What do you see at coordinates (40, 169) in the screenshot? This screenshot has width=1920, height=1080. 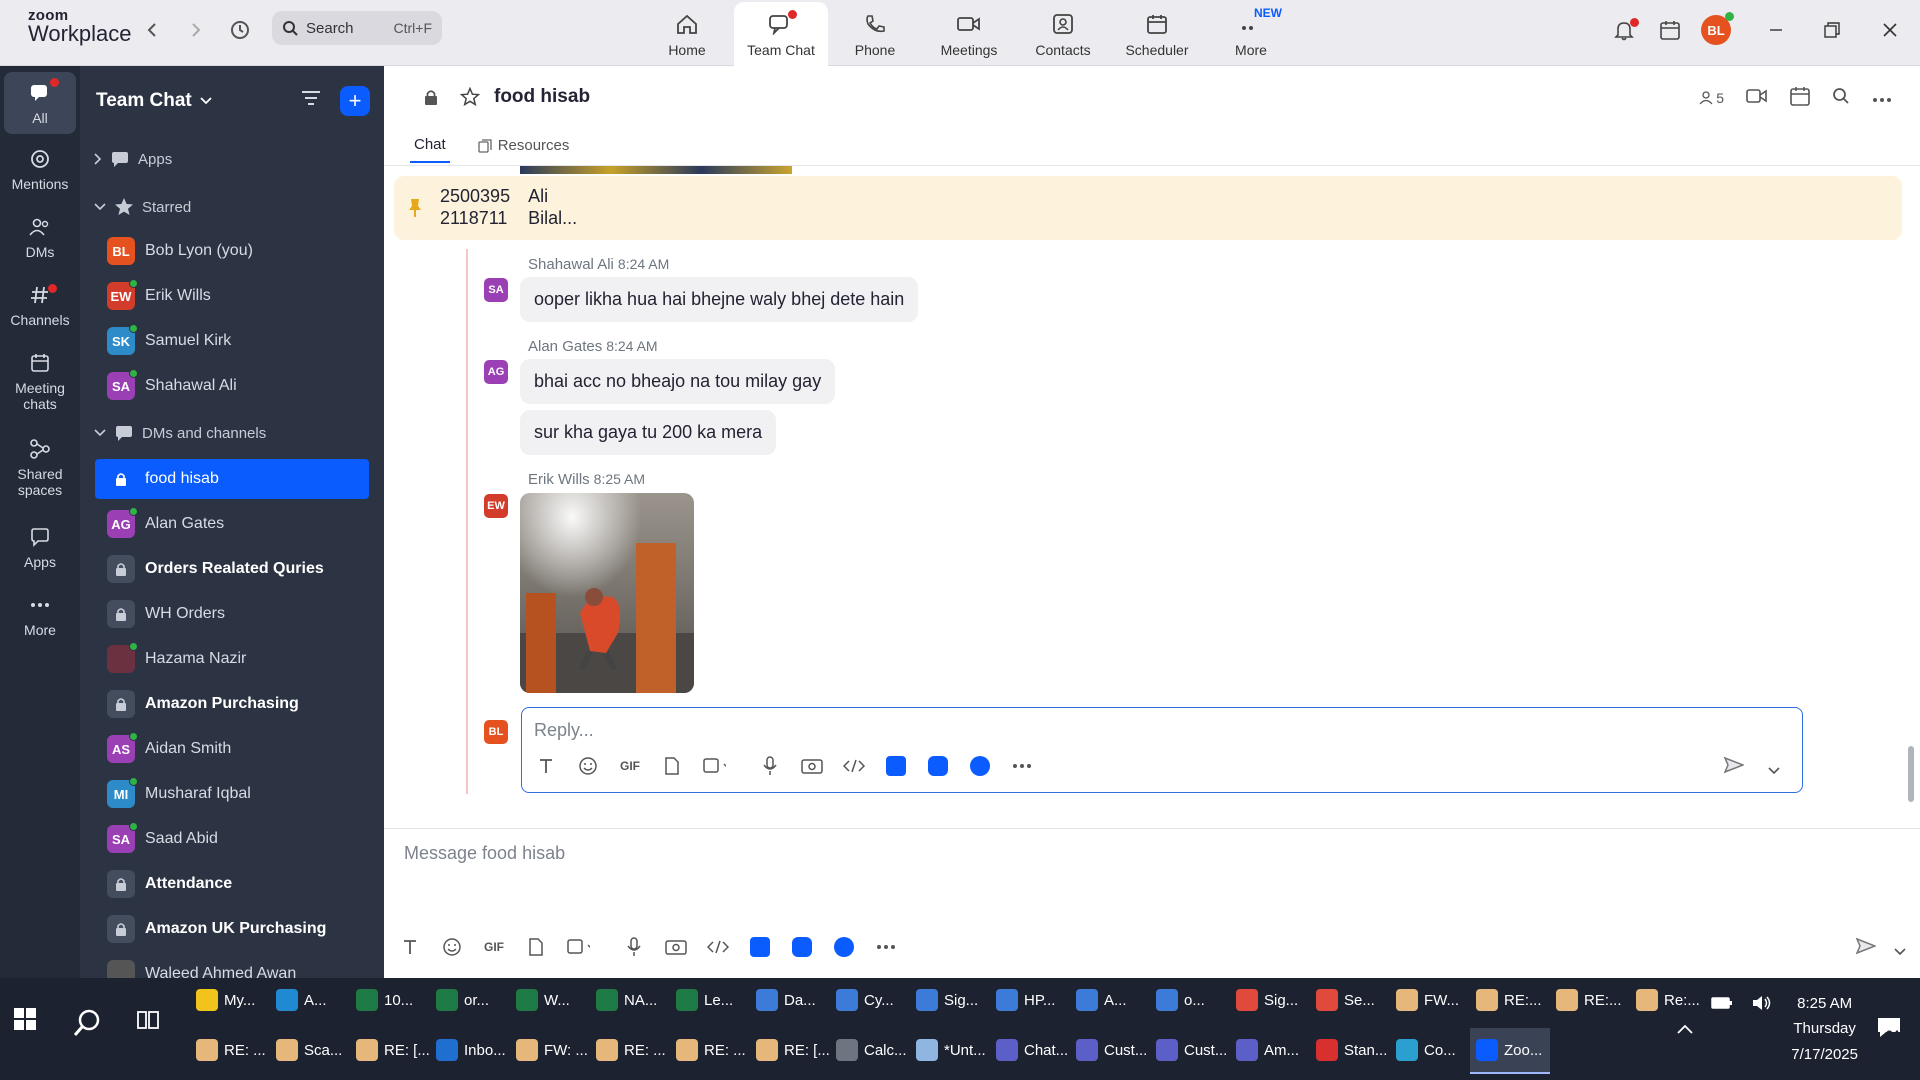 I see `rail-mentions: Mentions` at bounding box center [40, 169].